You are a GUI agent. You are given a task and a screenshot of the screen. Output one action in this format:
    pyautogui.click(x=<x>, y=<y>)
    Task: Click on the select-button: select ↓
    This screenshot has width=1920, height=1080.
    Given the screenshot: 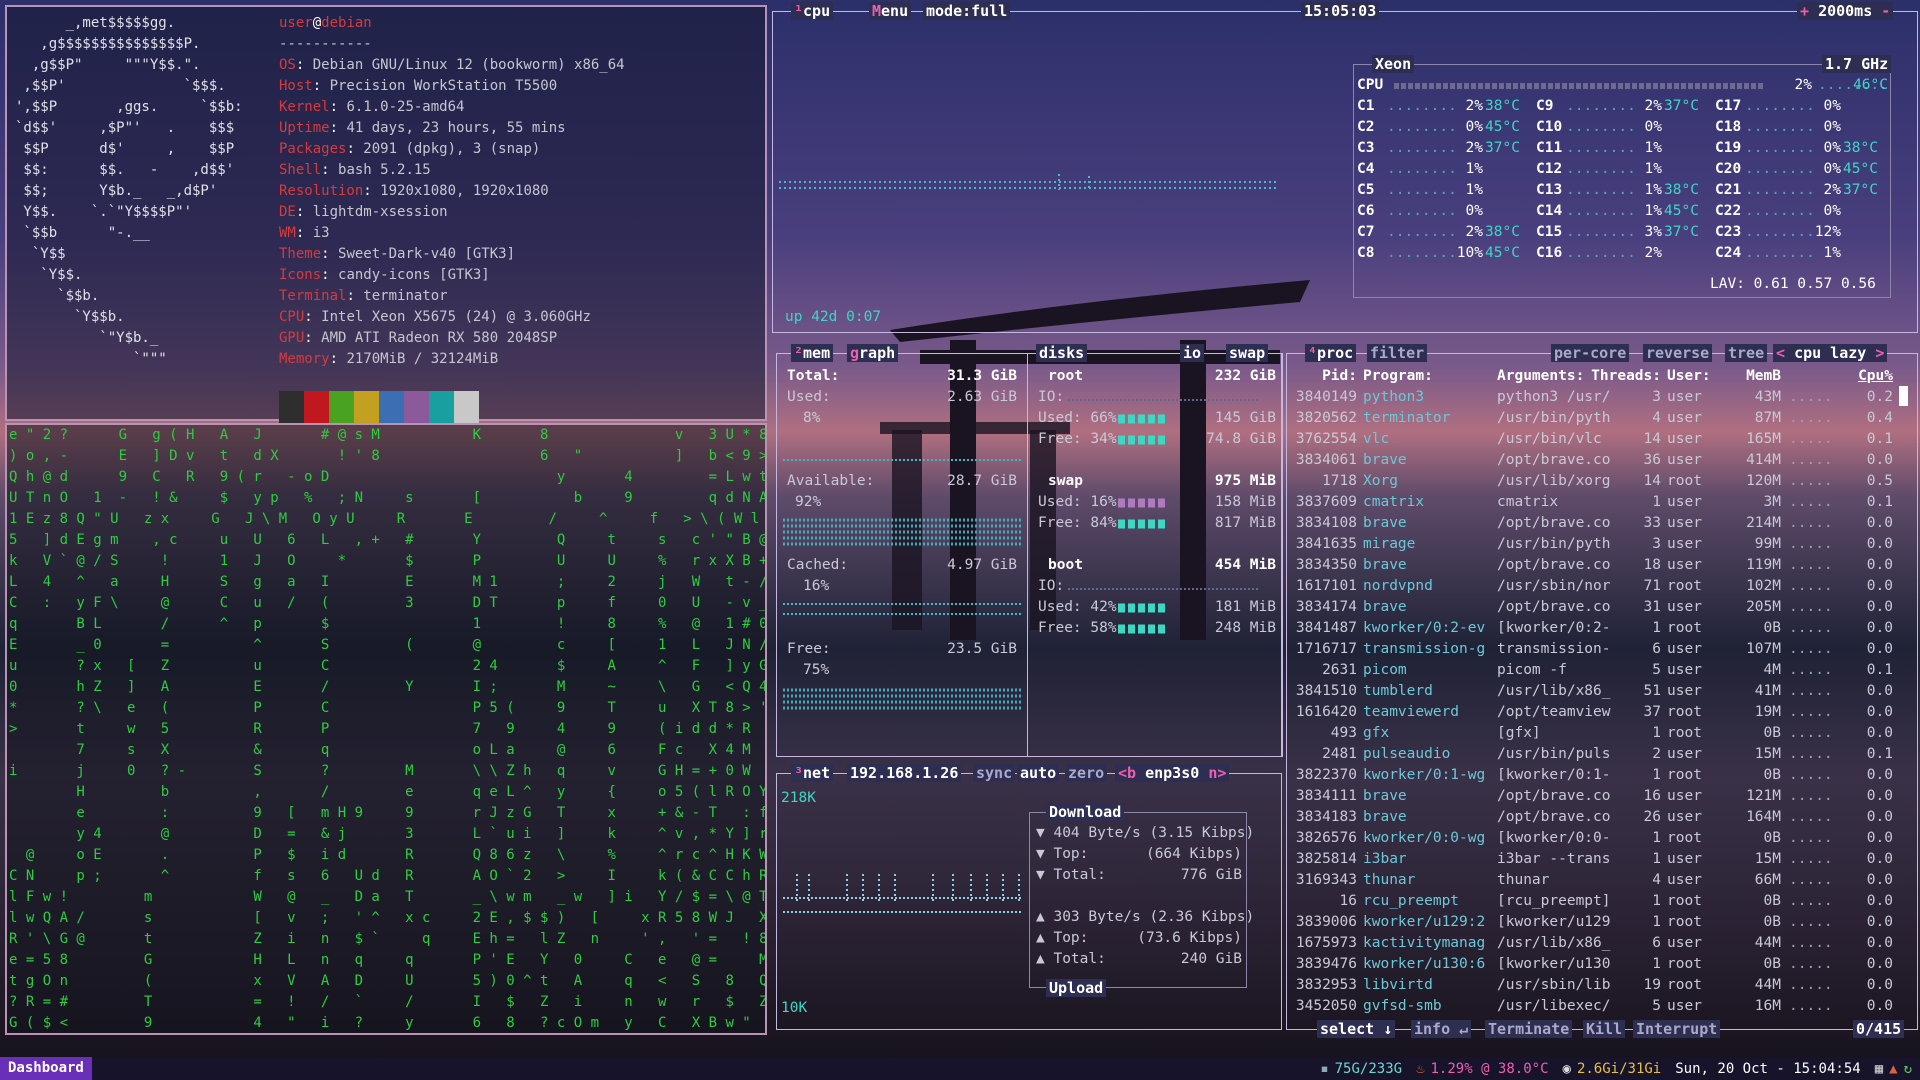 What is the action you would take?
    pyautogui.click(x=1356, y=1029)
    